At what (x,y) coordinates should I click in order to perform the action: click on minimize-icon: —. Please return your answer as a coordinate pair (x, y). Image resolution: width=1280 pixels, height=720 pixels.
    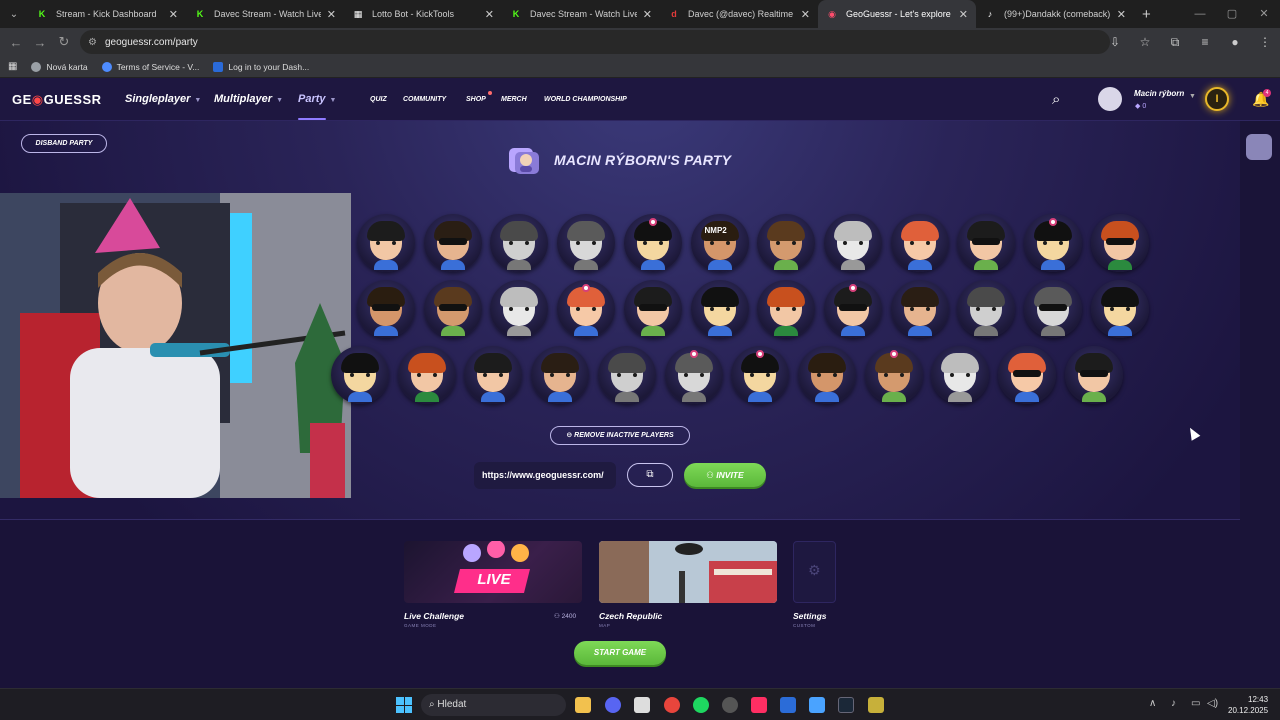
    Looking at the image, I should click on (1200, 14).